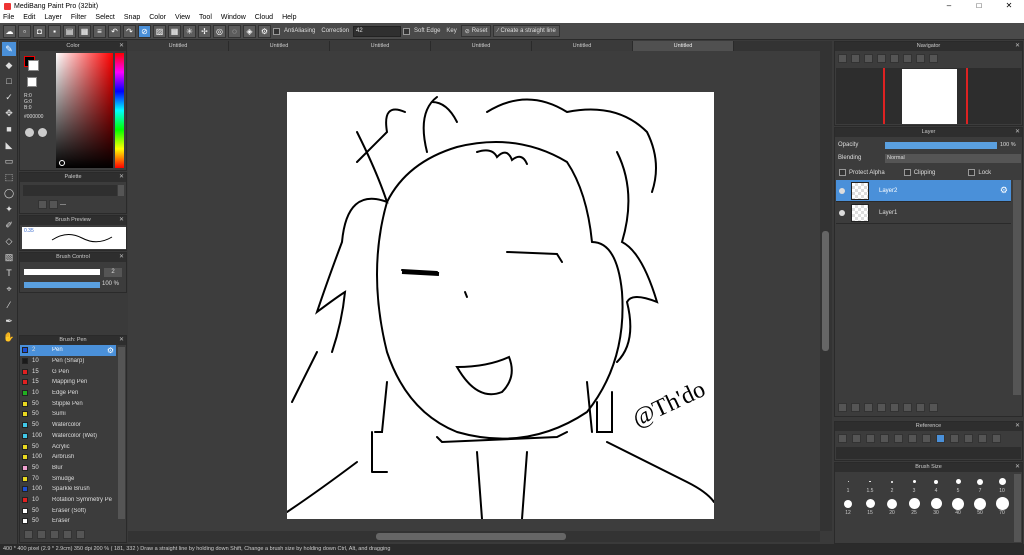 The image size is (1024, 555). Describe the element at coordinates (68, 446) in the screenshot. I see `brush-item: 50 Acrylic` at that location.